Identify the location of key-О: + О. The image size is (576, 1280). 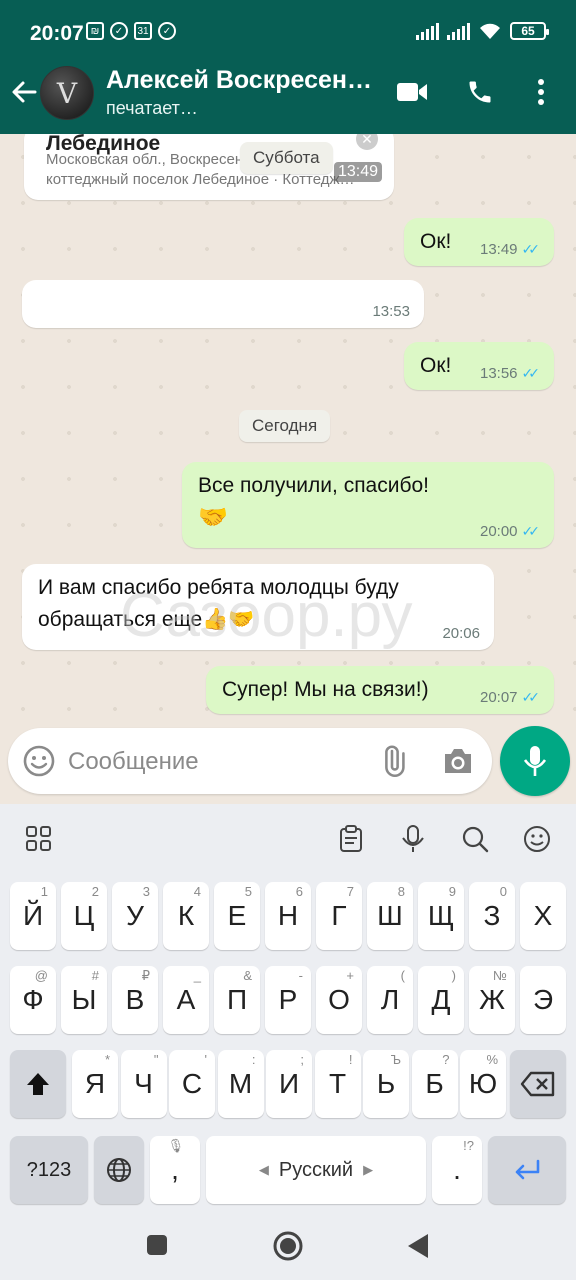
(339, 1000).